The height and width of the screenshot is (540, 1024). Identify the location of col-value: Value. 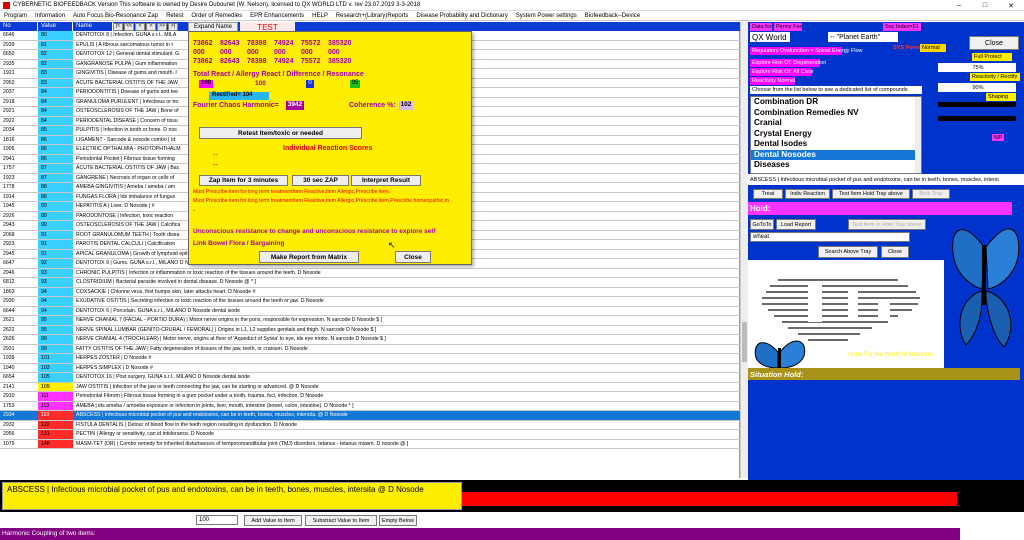
(55, 26).